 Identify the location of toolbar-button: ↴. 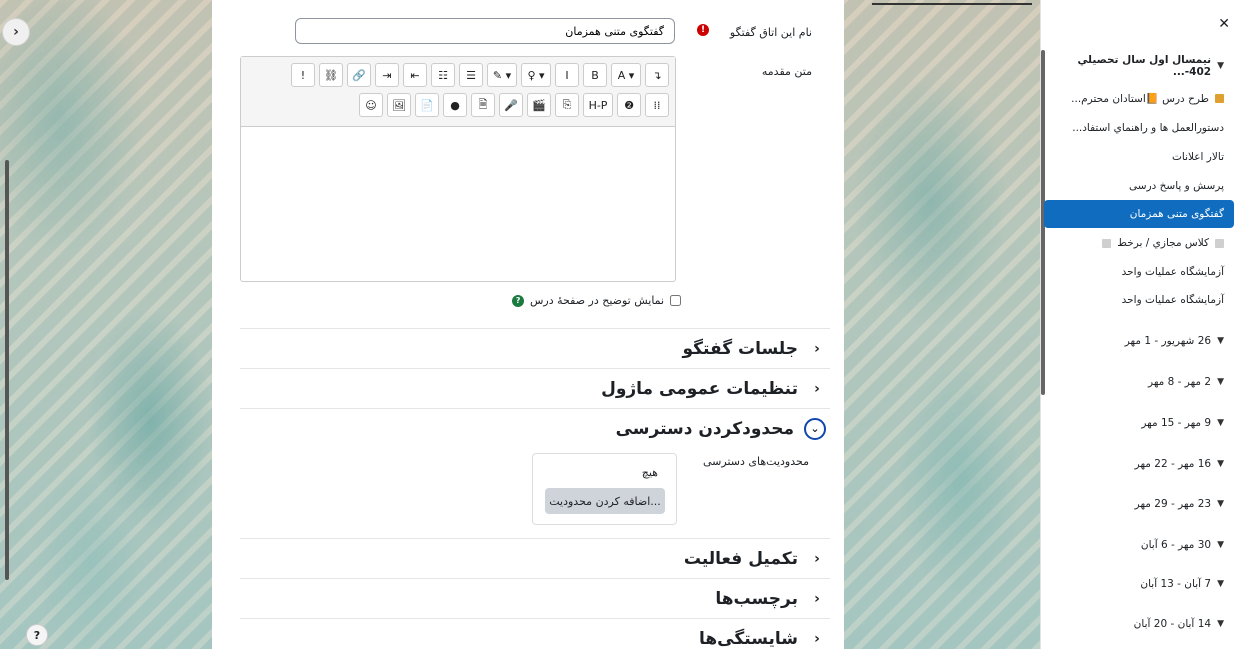
(657, 75).